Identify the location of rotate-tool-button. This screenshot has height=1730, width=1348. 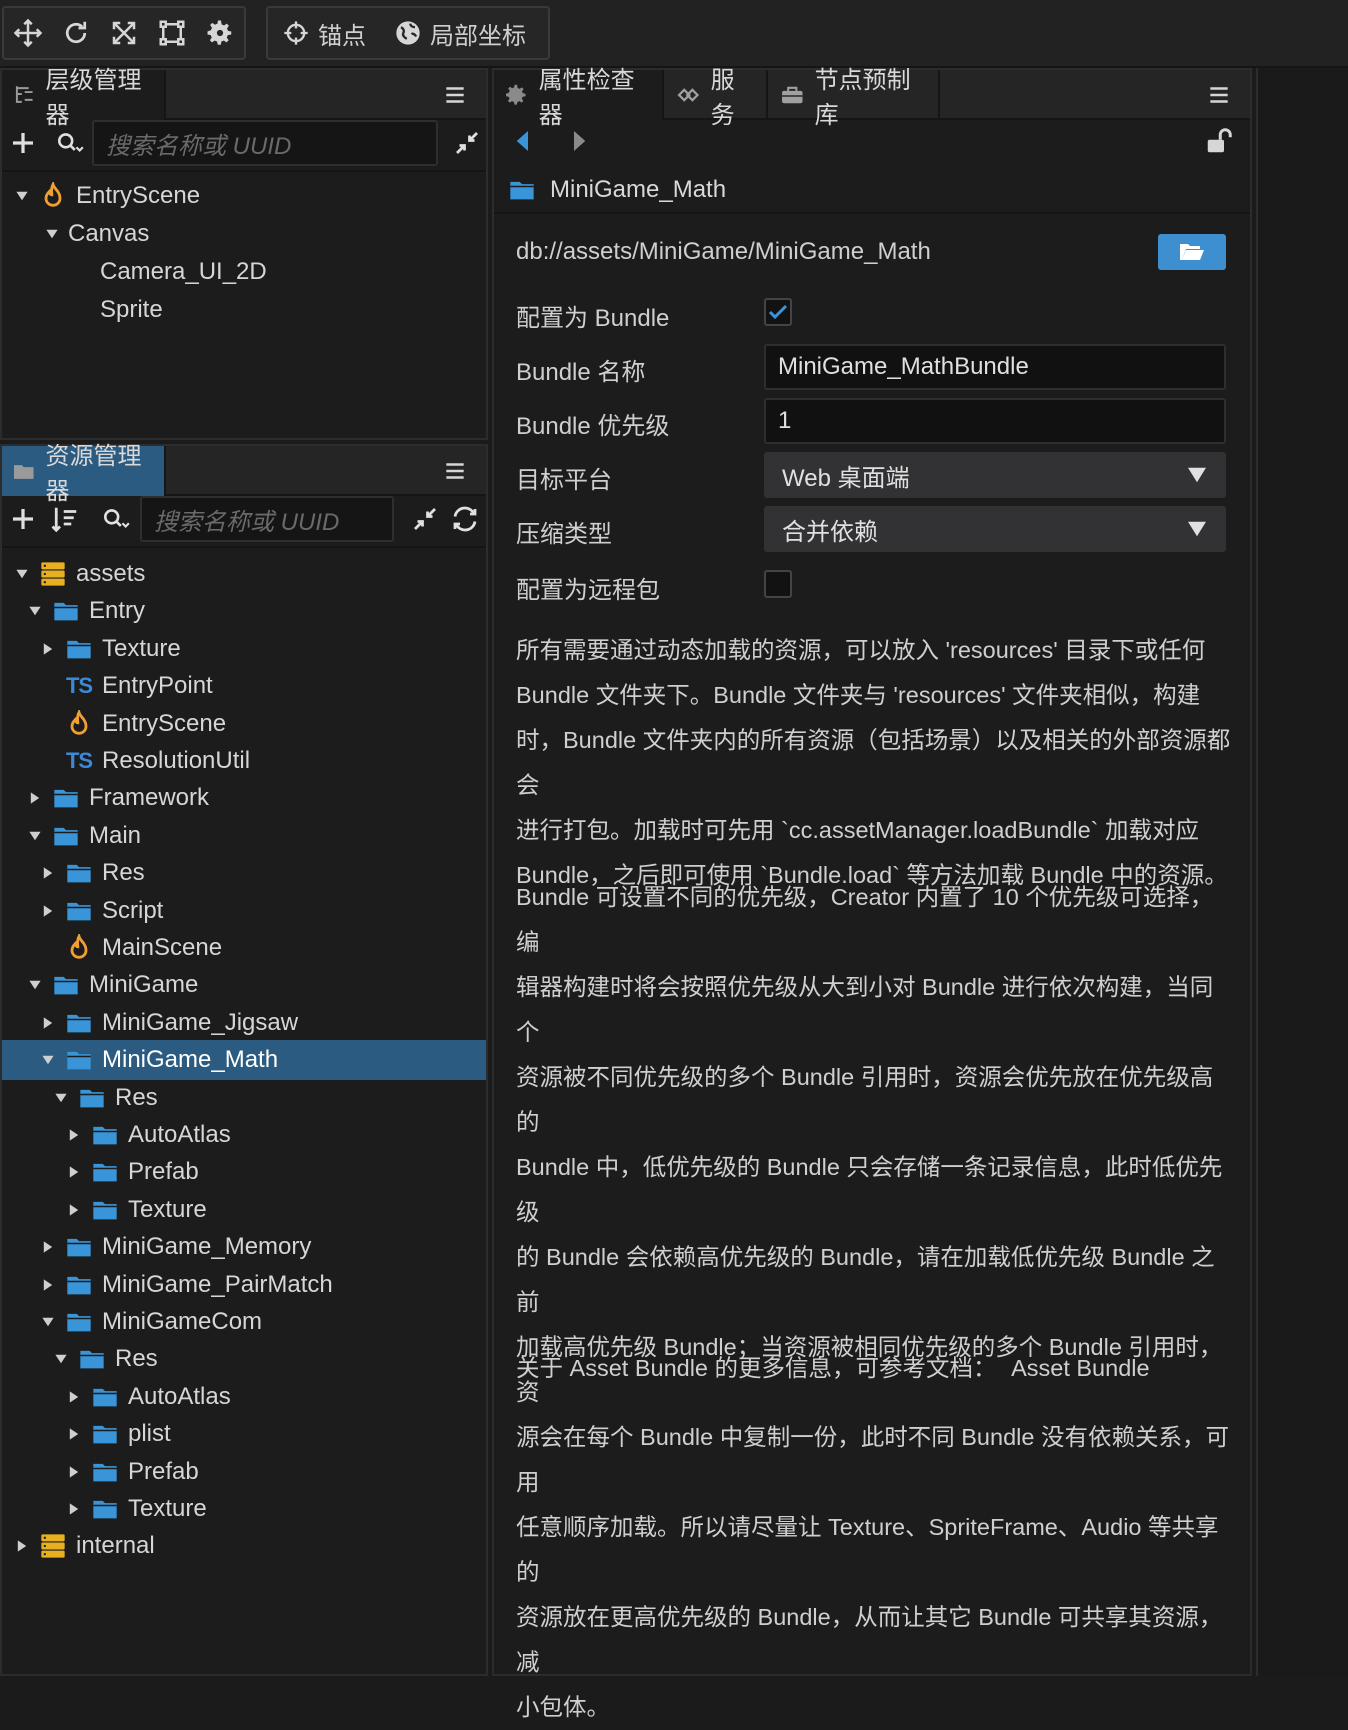
(76, 33).